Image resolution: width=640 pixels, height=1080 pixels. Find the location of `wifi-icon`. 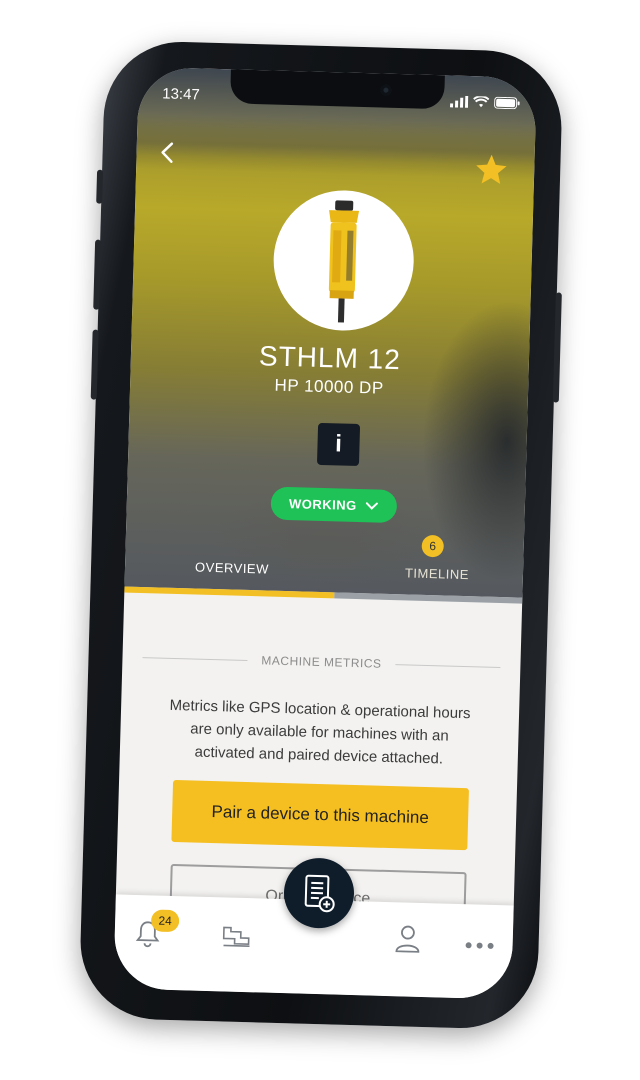

wifi-icon is located at coordinates (481, 102).